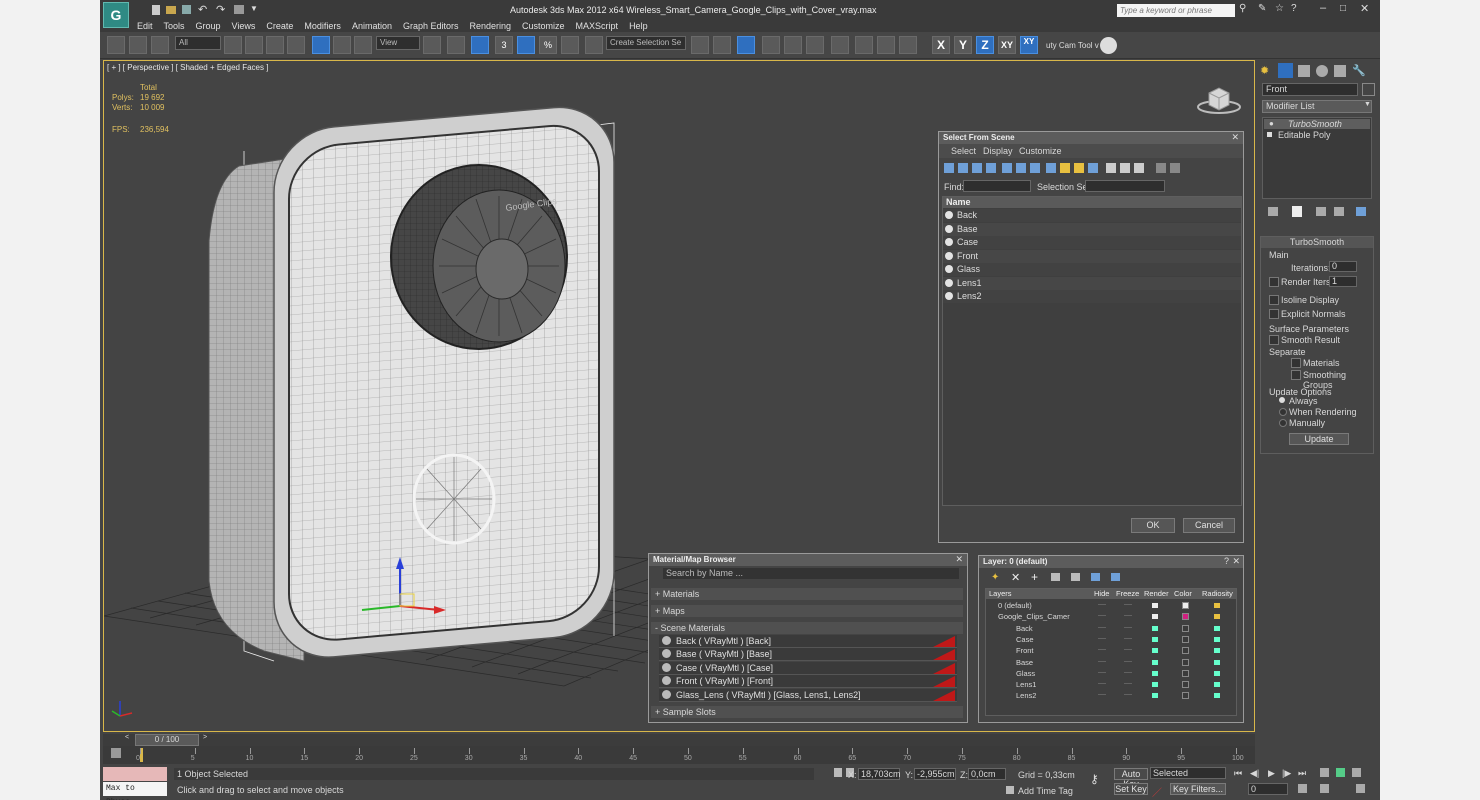 The image size is (1480, 800). Describe the element at coordinates (1343, 281) in the screenshot. I see `render-iters-spinner: 1` at that location.